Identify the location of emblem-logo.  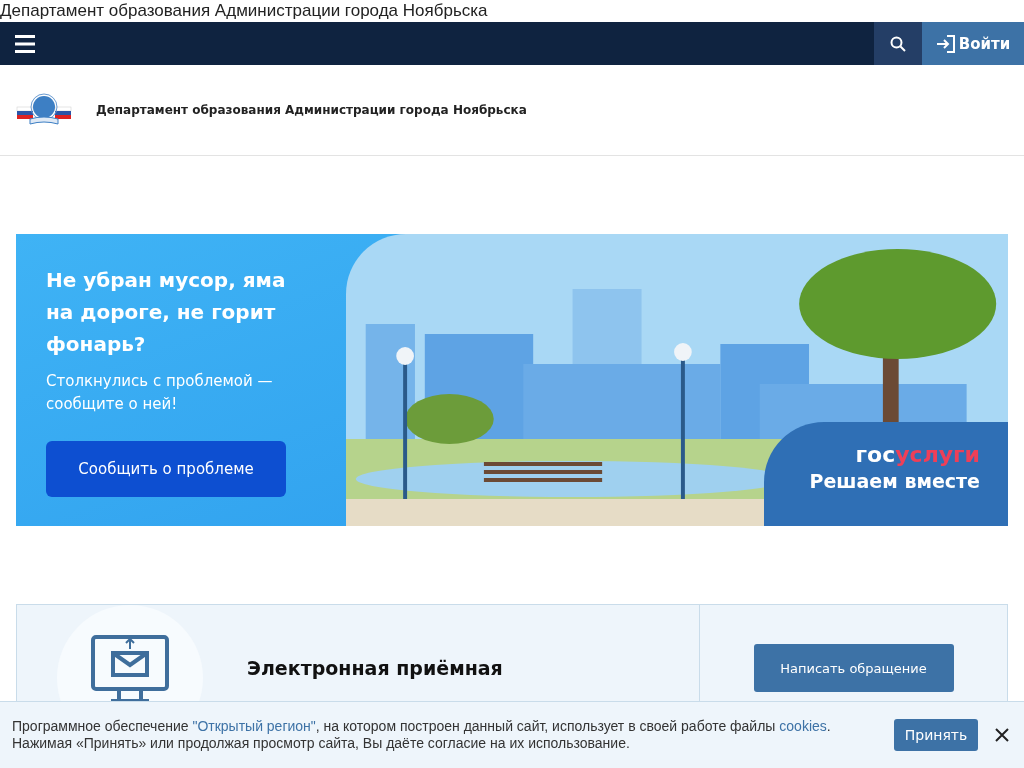
(44, 110).